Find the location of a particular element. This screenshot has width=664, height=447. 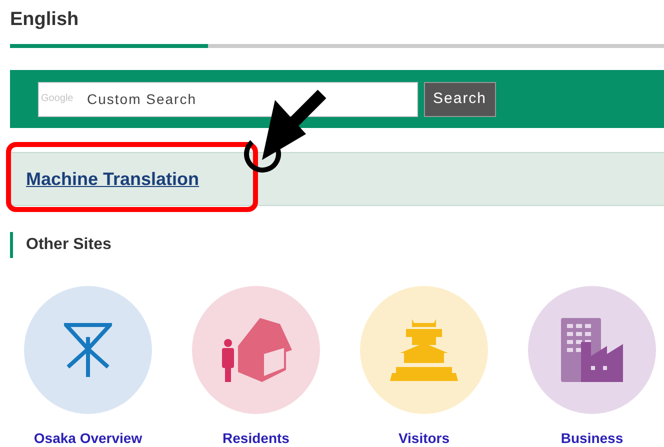

tower-symbol-icon is located at coordinates (88, 350).